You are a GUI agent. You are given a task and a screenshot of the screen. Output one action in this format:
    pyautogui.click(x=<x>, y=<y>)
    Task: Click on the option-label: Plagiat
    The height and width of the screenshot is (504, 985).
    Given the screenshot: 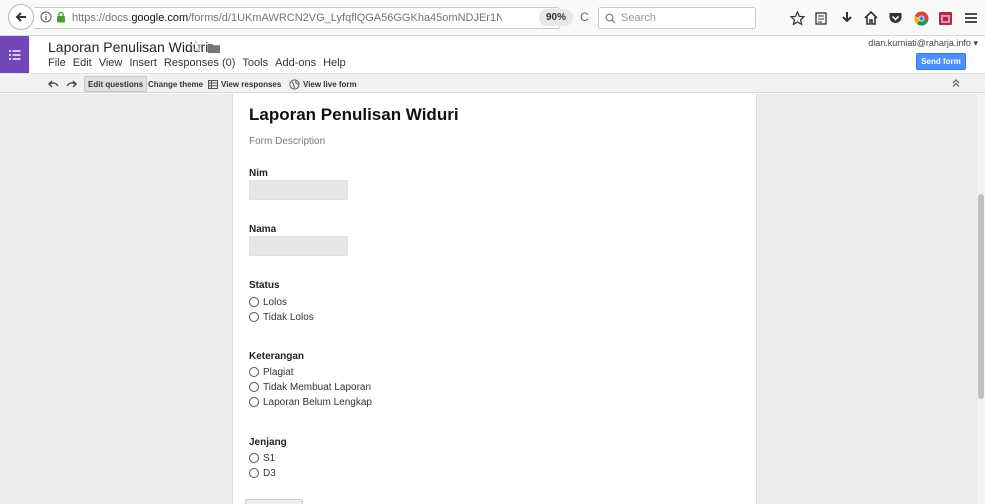 What is the action you would take?
    pyautogui.click(x=278, y=372)
    